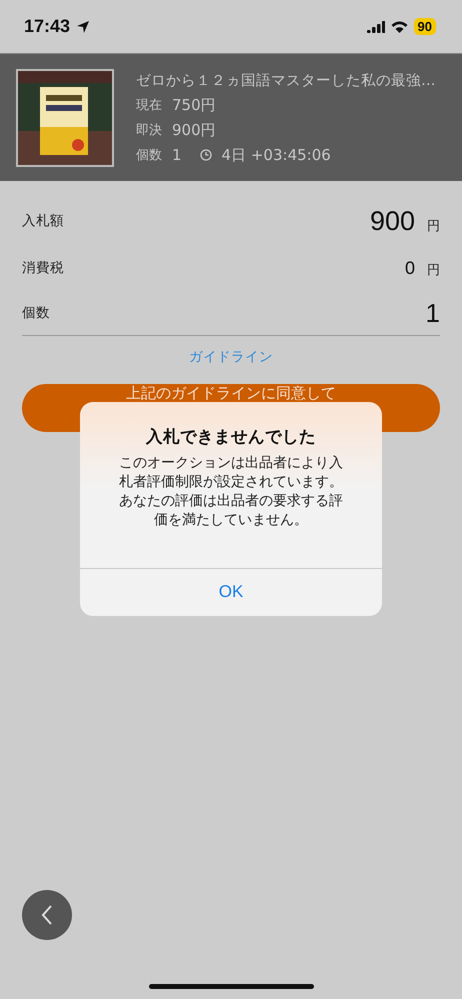 This screenshot has height=999, width=462. I want to click on location-arrow-icon, so click(83, 27).